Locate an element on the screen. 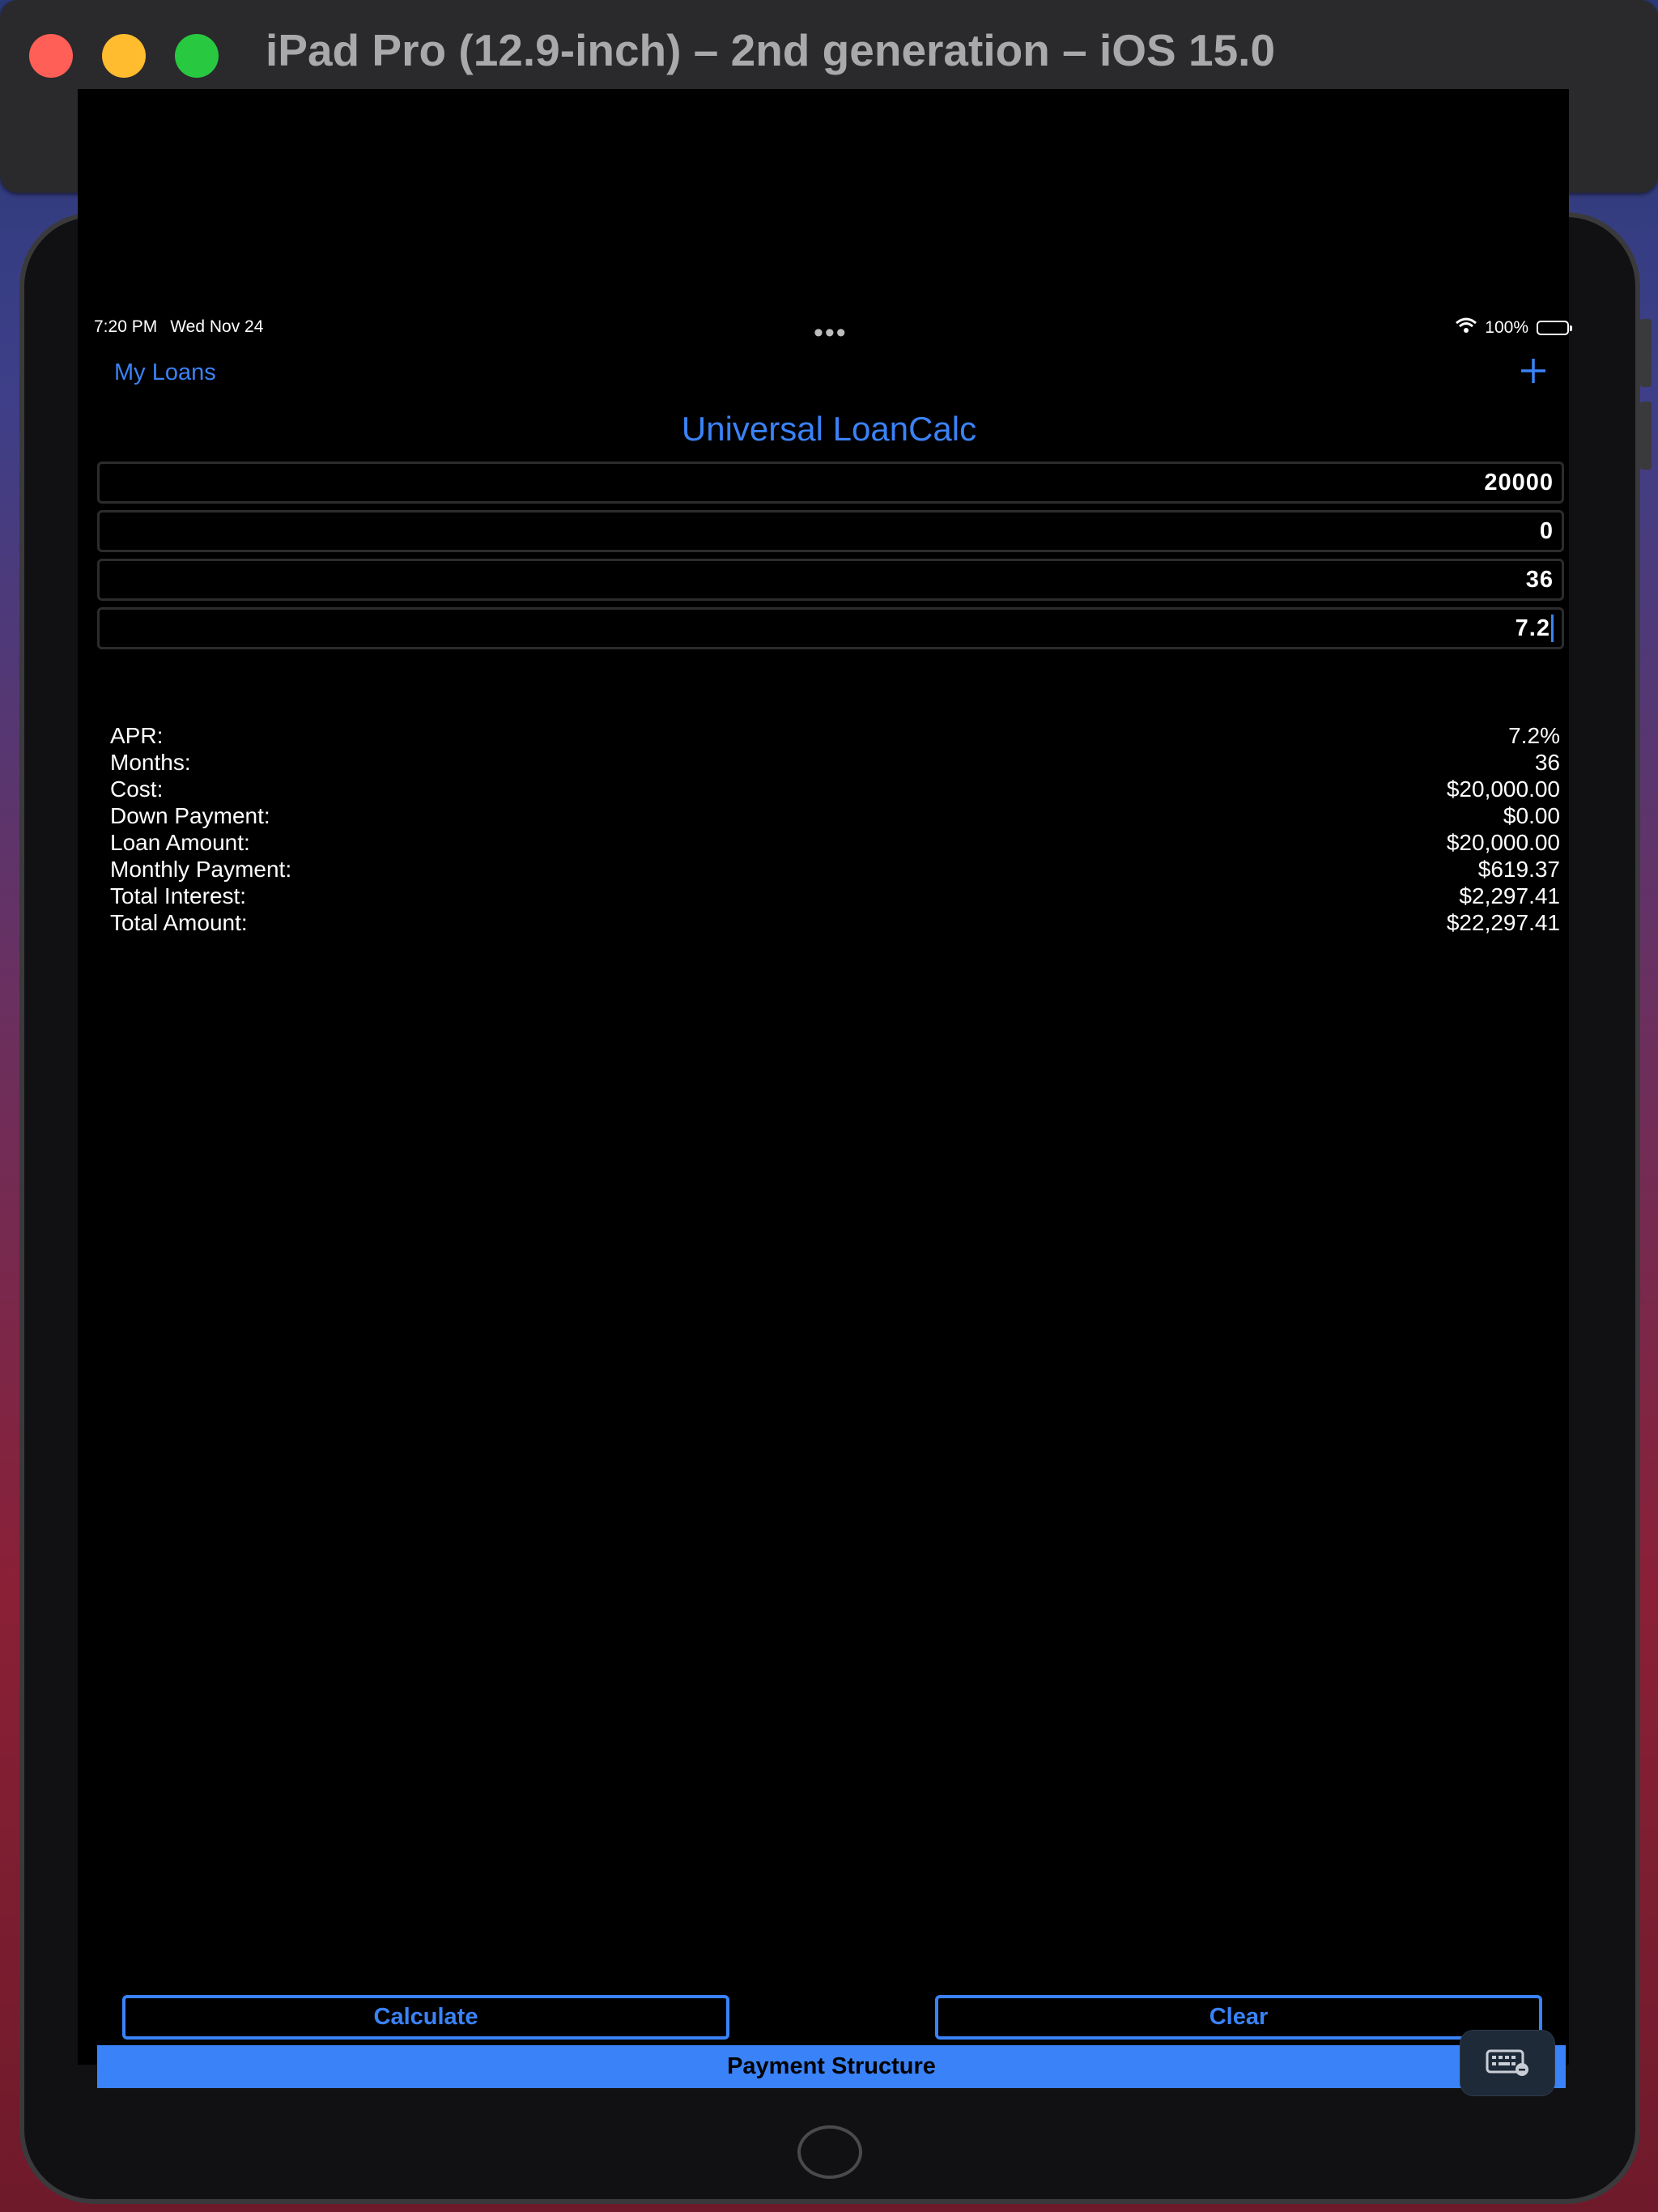 The height and width of the screenshot is (2212, 1658). result-row-monthly-payment: Monthly Payment: $619.37 is located at coordinates (835, 869).